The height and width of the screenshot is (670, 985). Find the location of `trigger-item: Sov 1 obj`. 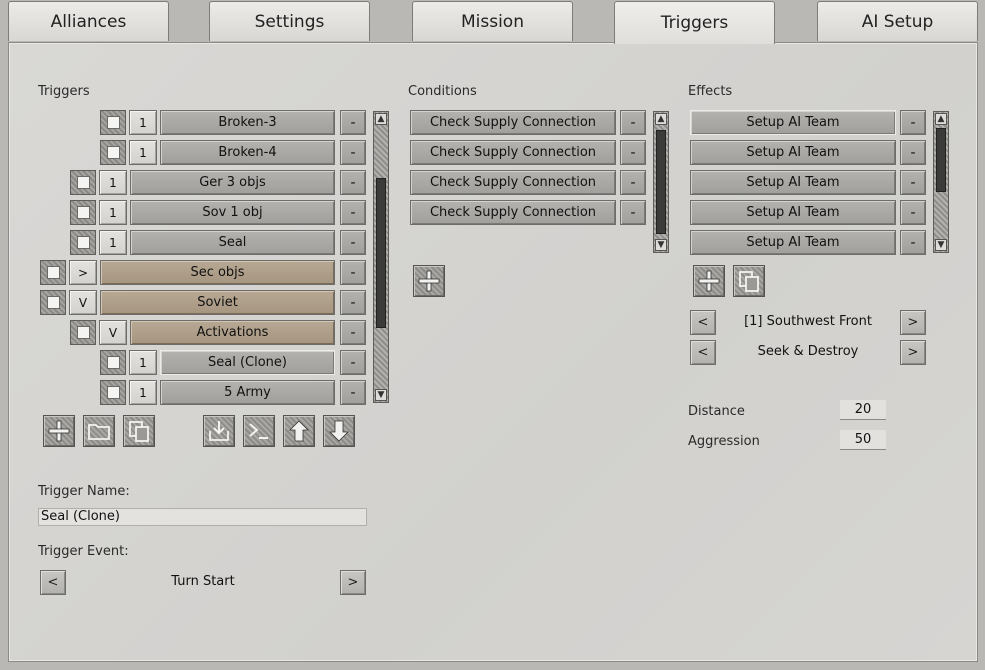

trigger-item: Sov 1 obj is located at coordinates (232, 212).